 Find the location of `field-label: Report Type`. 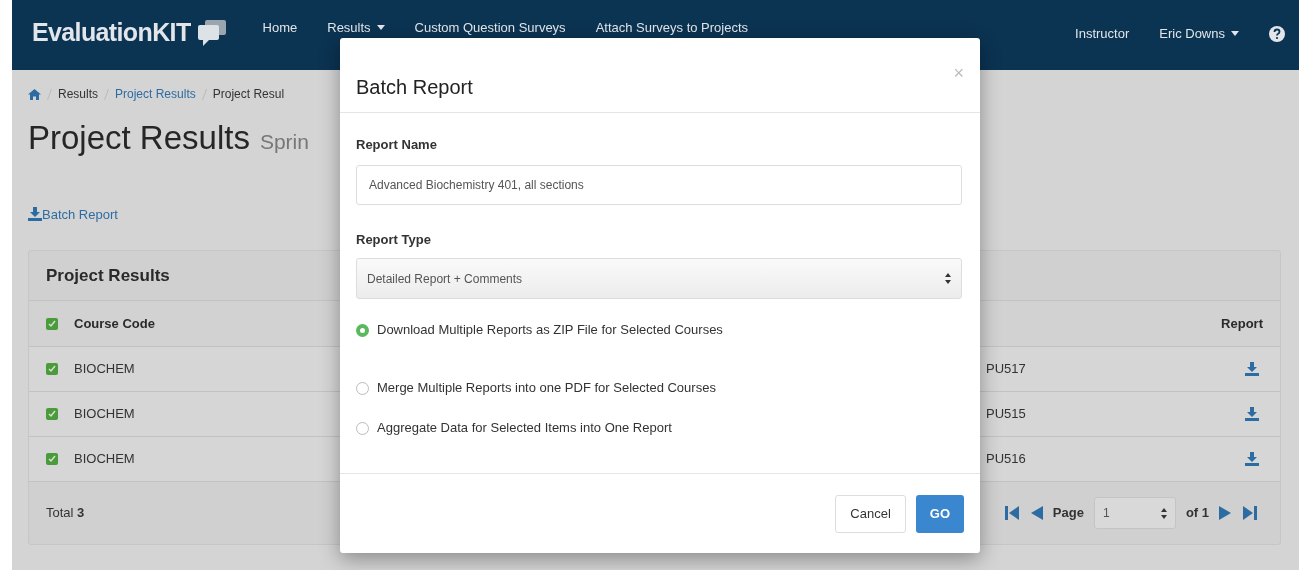

field-label: Report Type is located at coordinates (394, 239).